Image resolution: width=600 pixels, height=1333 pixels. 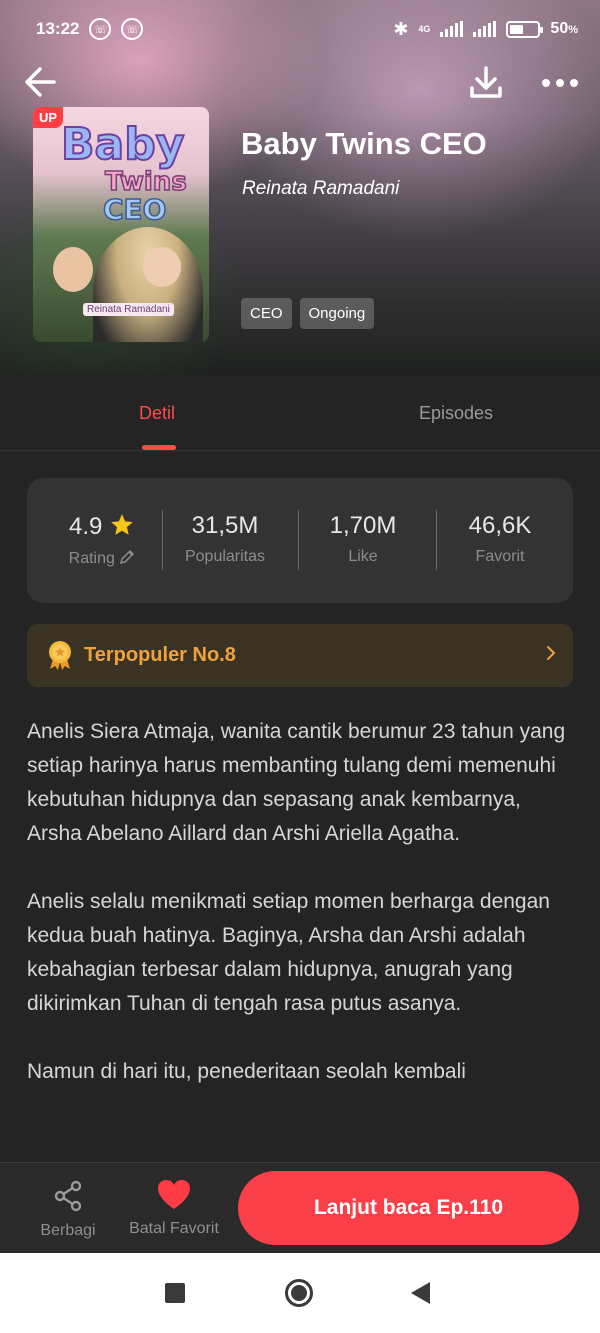 What do you see at coordinates (363, 525) in the screenshot?
I see `stat-value: 1,70M` at bounding box center [363, 525].